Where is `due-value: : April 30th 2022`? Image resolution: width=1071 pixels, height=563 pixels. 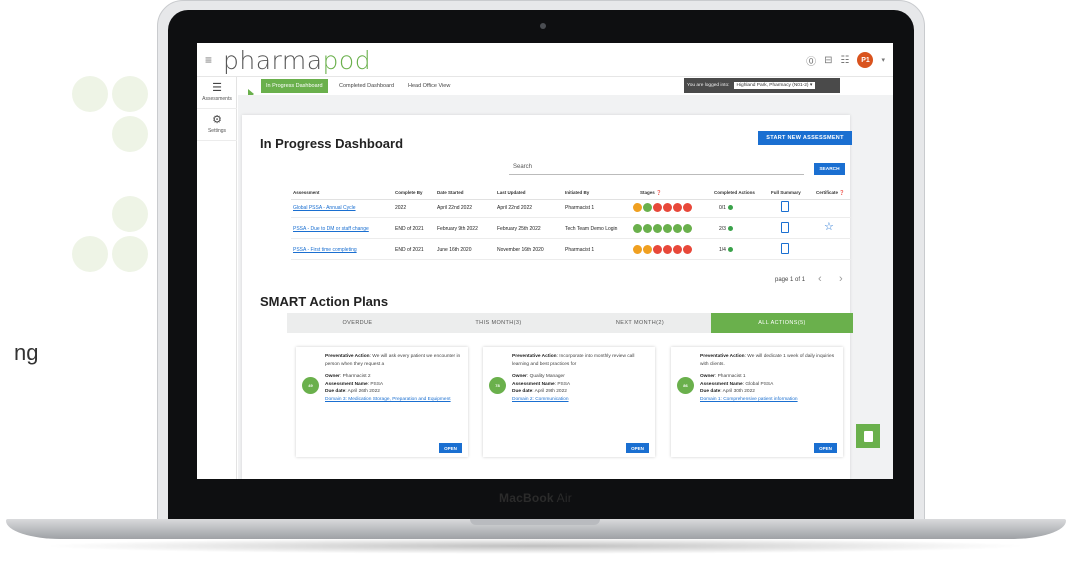
due-value: : April 30th 2022 is located at coordinates (737, 391).